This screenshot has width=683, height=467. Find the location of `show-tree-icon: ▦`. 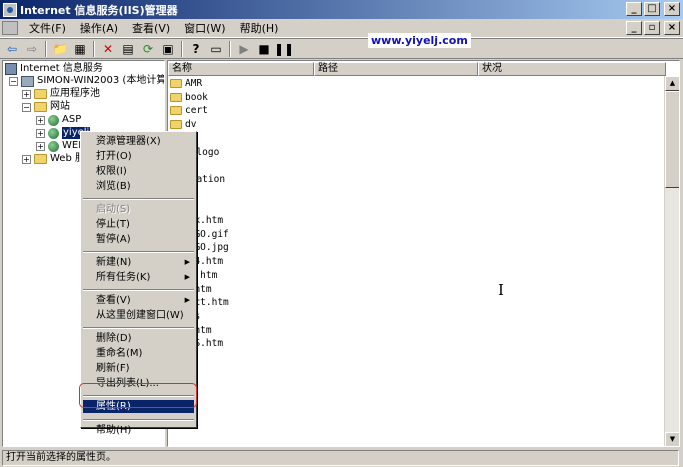

show-tree-icon: ▦ is located at coordinates (80, 48).